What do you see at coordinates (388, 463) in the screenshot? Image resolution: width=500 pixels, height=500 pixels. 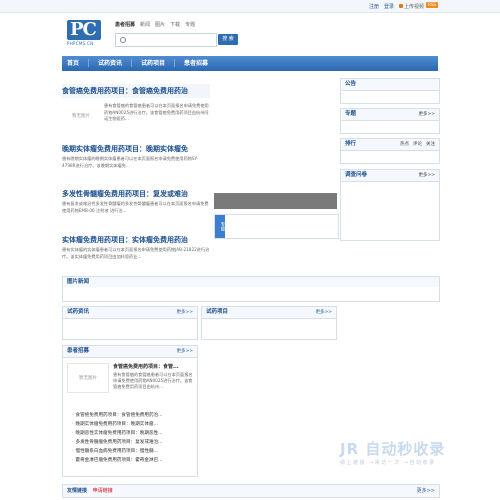 I see `watermark-tagline: 做上链接 →来访一次 →自动收录` at bounding box center [388, 463].